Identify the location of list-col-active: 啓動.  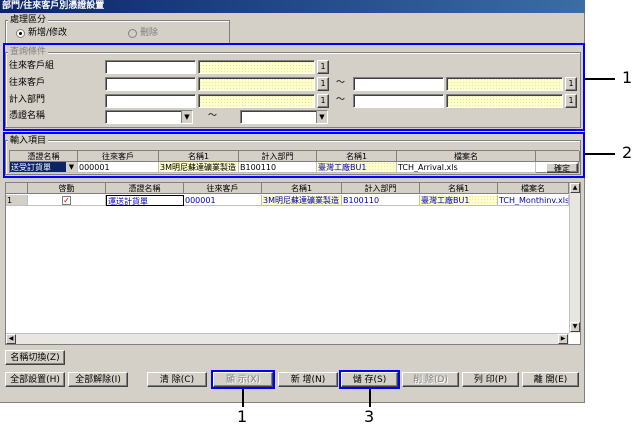
(67, 188).